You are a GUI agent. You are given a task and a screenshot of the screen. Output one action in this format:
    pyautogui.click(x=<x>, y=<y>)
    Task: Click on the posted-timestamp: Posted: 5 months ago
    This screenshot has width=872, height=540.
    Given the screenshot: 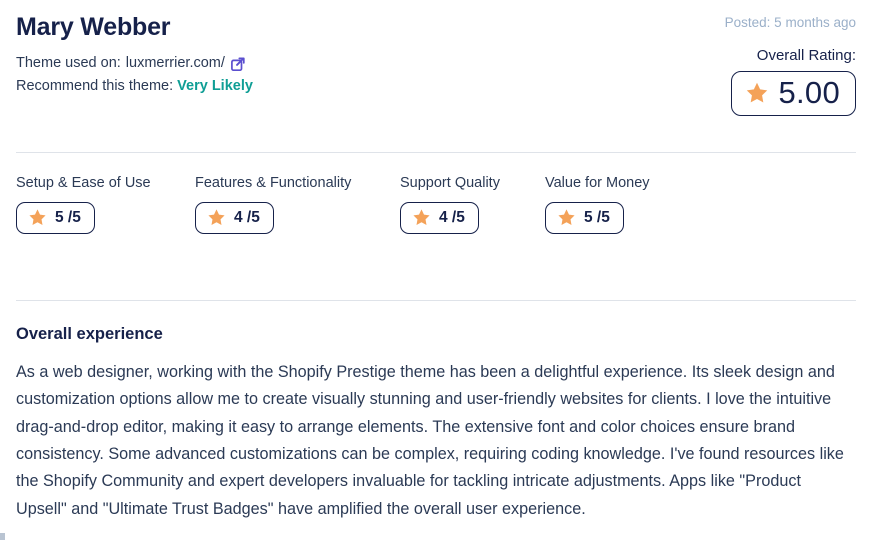 What is the action you would take?
    pyautogui.click(x=790, y=22)
    